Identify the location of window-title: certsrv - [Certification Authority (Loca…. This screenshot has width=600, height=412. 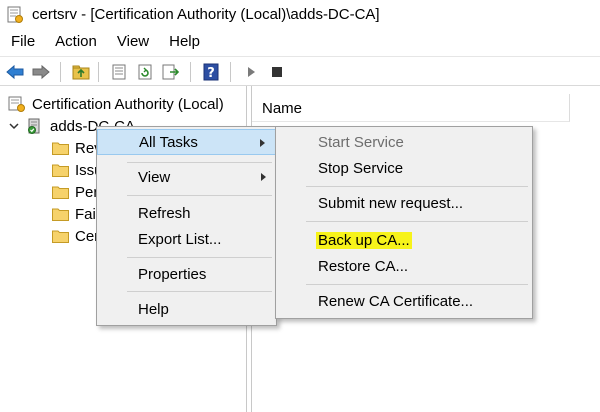
(206, 14).